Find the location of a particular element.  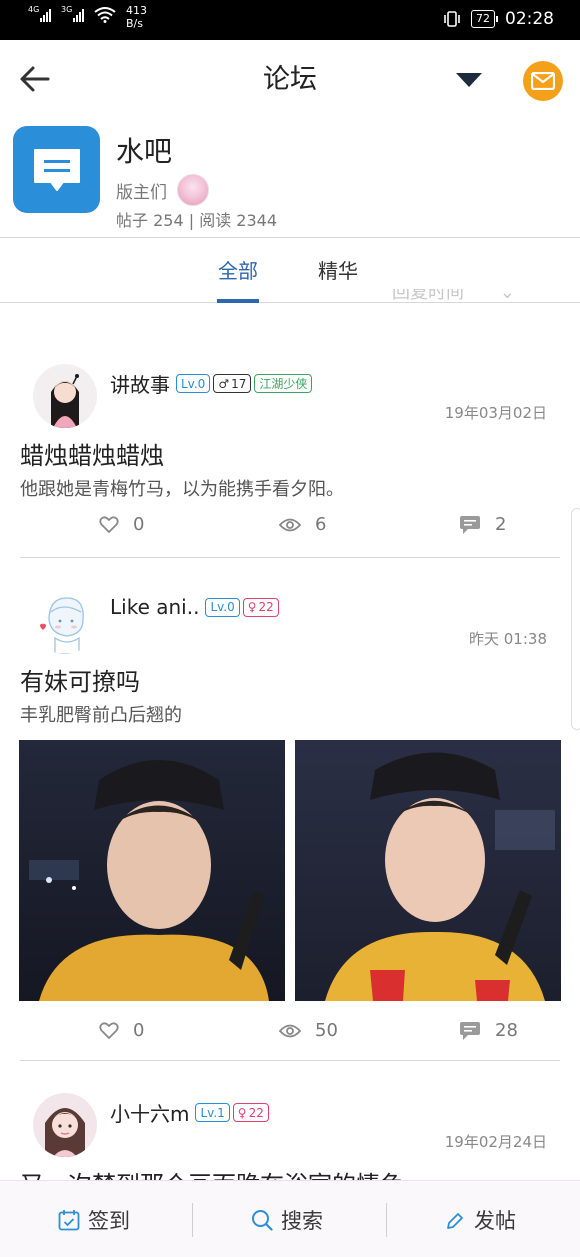

speed-unit: B/s is located at coordinates (134, 23).